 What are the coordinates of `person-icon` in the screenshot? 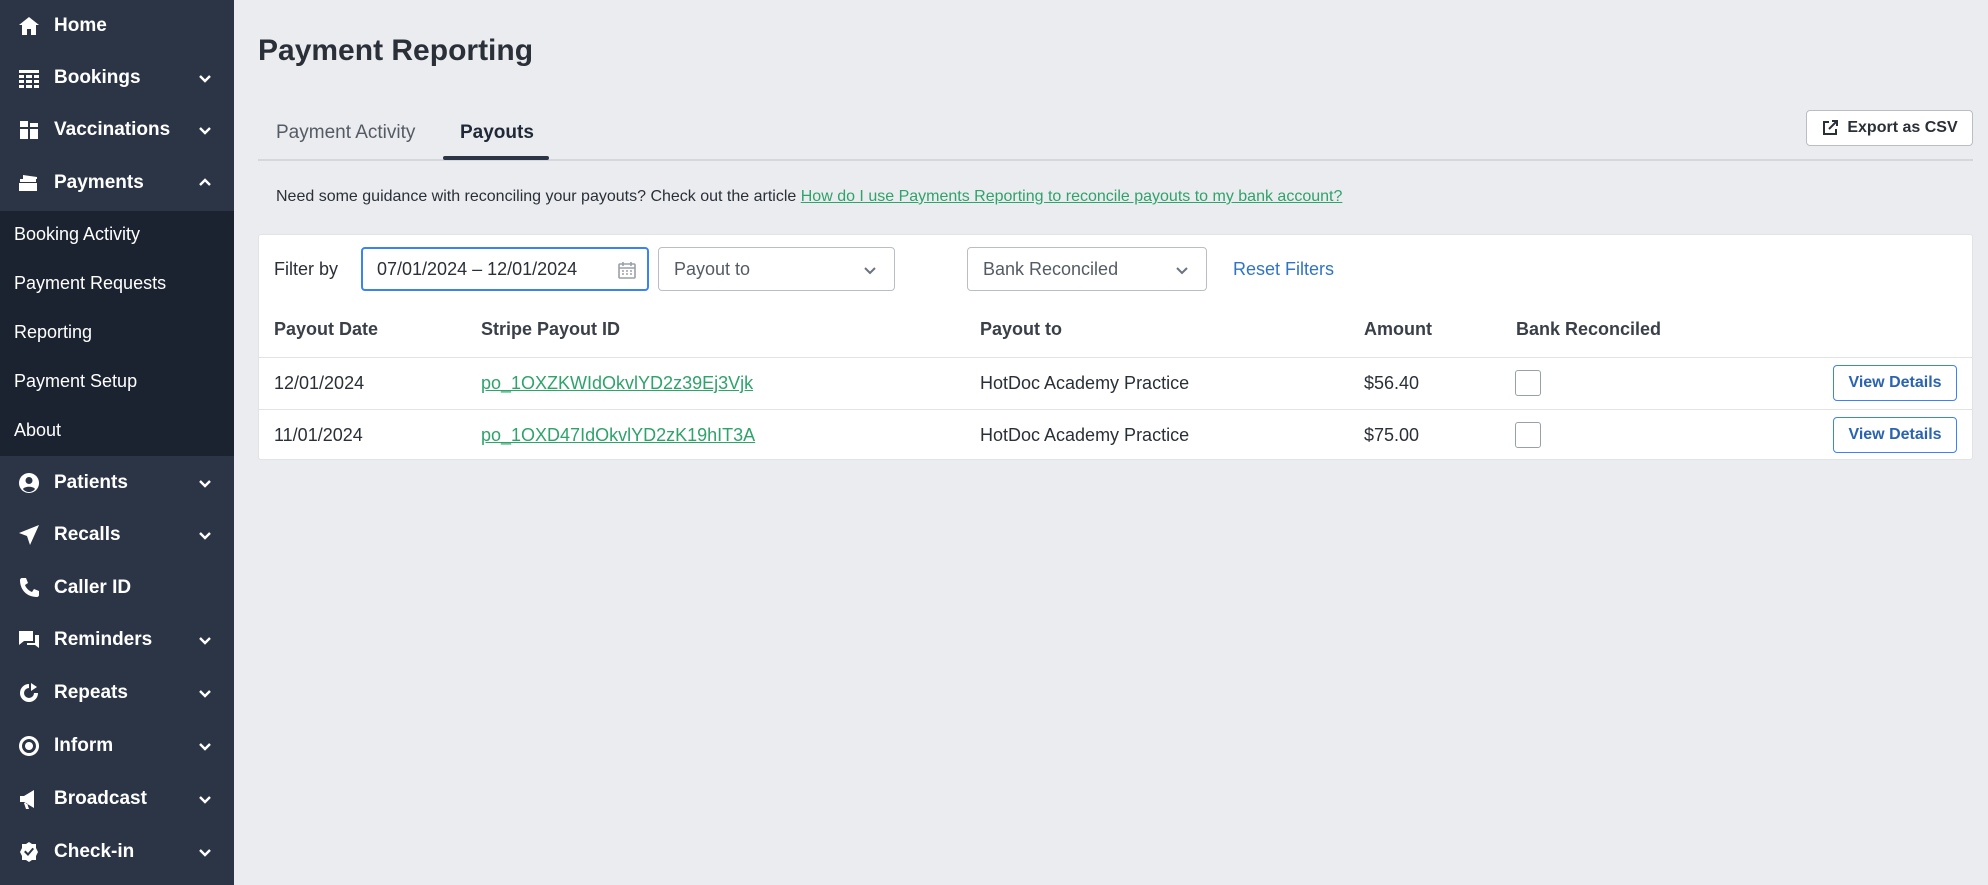 It's located at (29, 483).